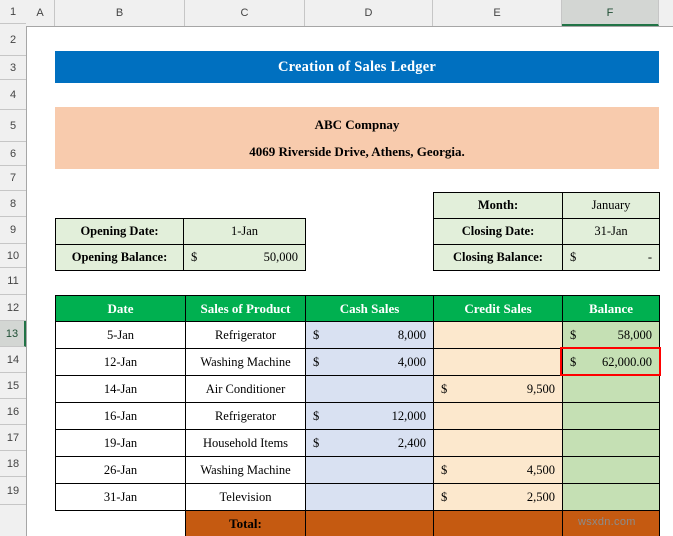 The height and width of the screenshot is (536, 673). Describe the element at coordinates (120, 308) in the screenshot. I see `col-header-date: Date` at that location.